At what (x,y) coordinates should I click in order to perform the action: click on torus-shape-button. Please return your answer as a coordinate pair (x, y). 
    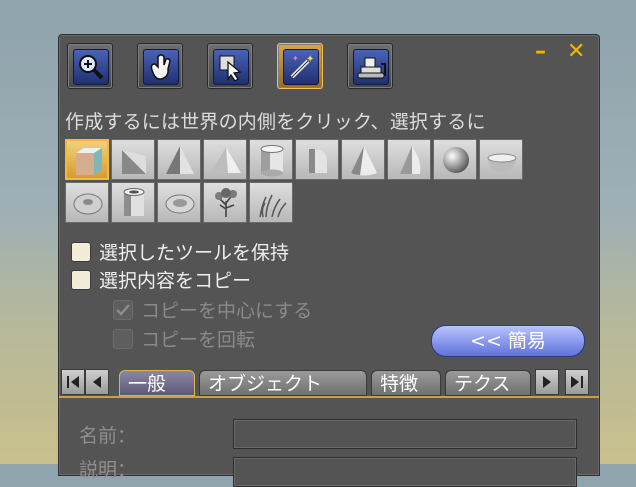
    Looking at the image, I should click on (87, 202).